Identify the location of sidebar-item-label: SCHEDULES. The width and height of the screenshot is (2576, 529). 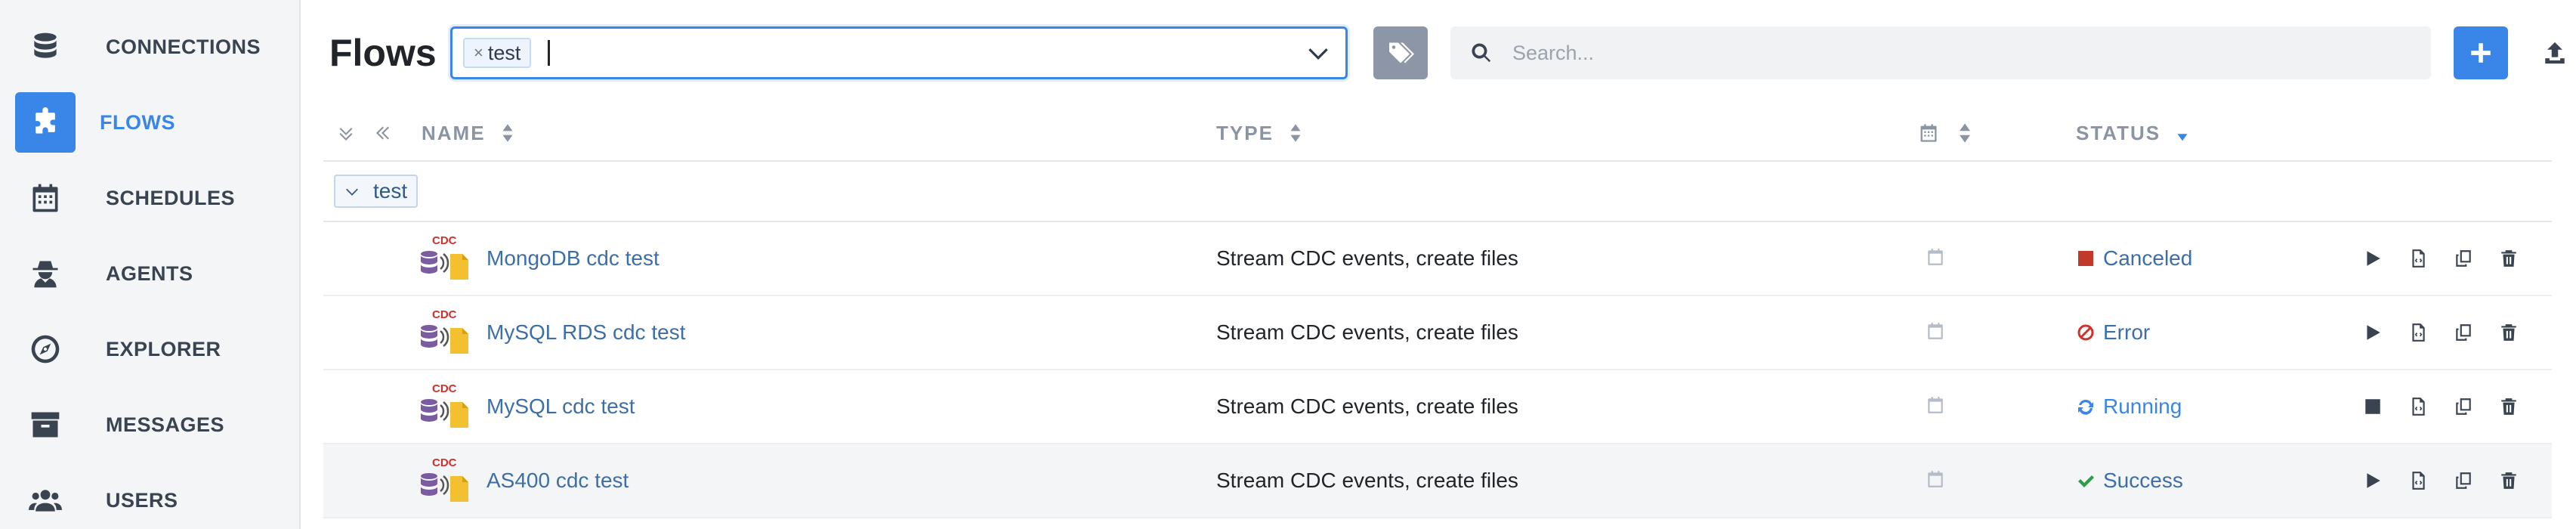
(171, 197).